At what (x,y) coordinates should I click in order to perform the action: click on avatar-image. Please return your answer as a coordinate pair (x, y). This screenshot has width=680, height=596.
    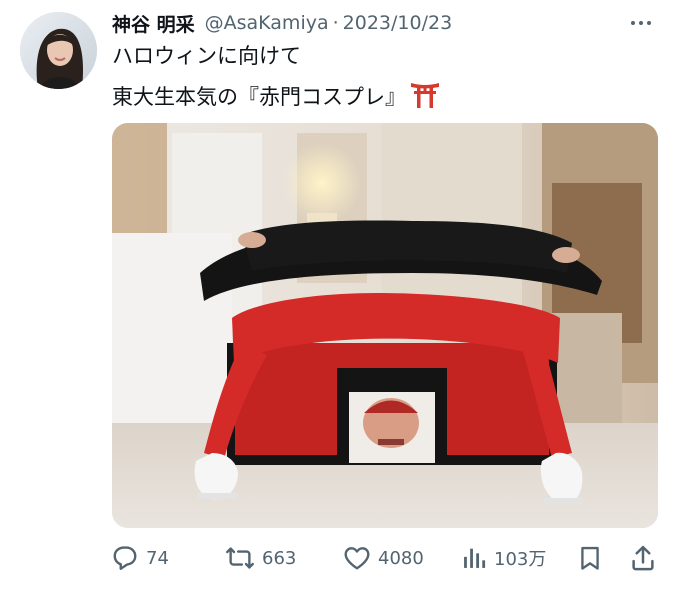
    Looking at the image, I should click on (58, 50).